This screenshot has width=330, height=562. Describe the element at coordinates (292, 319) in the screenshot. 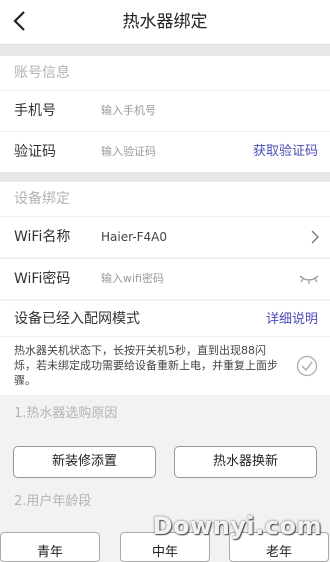

I see `details-link: 详细说明` at that location.